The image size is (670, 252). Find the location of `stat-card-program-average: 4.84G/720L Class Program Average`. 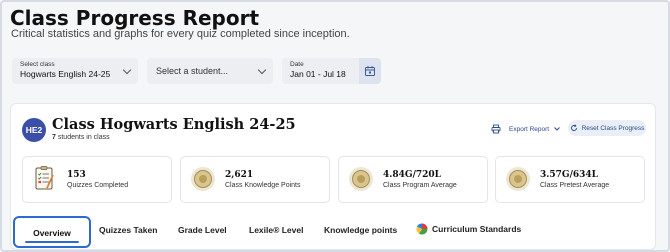

stat-card-program-average: 4.84G/720L Class Program Average is located at coordinates (413, 179).